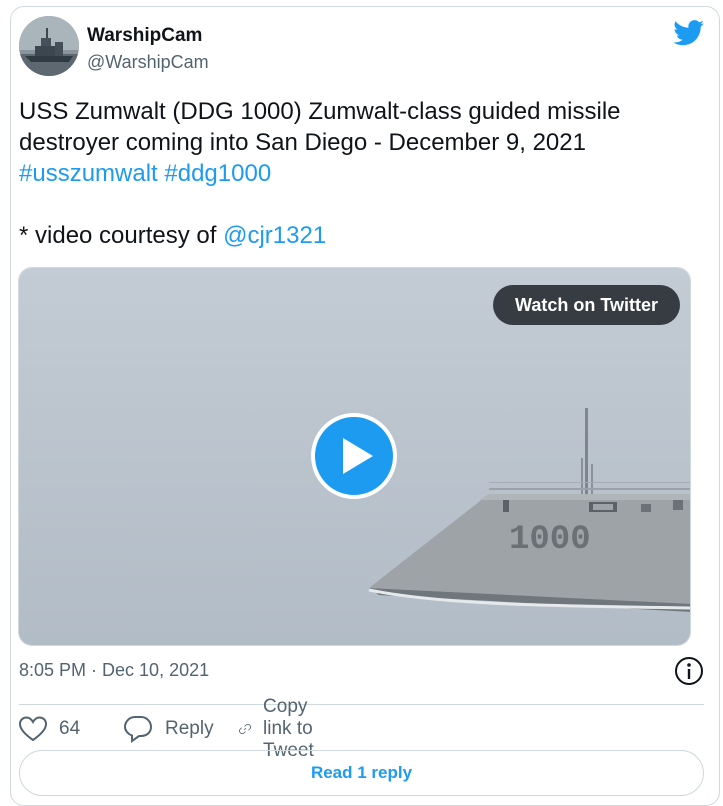 The height and width of the screenshot is (806, 723). Describe the element at coordinates (138, 729) in the screenshot. I see `reply-icon` at that location.